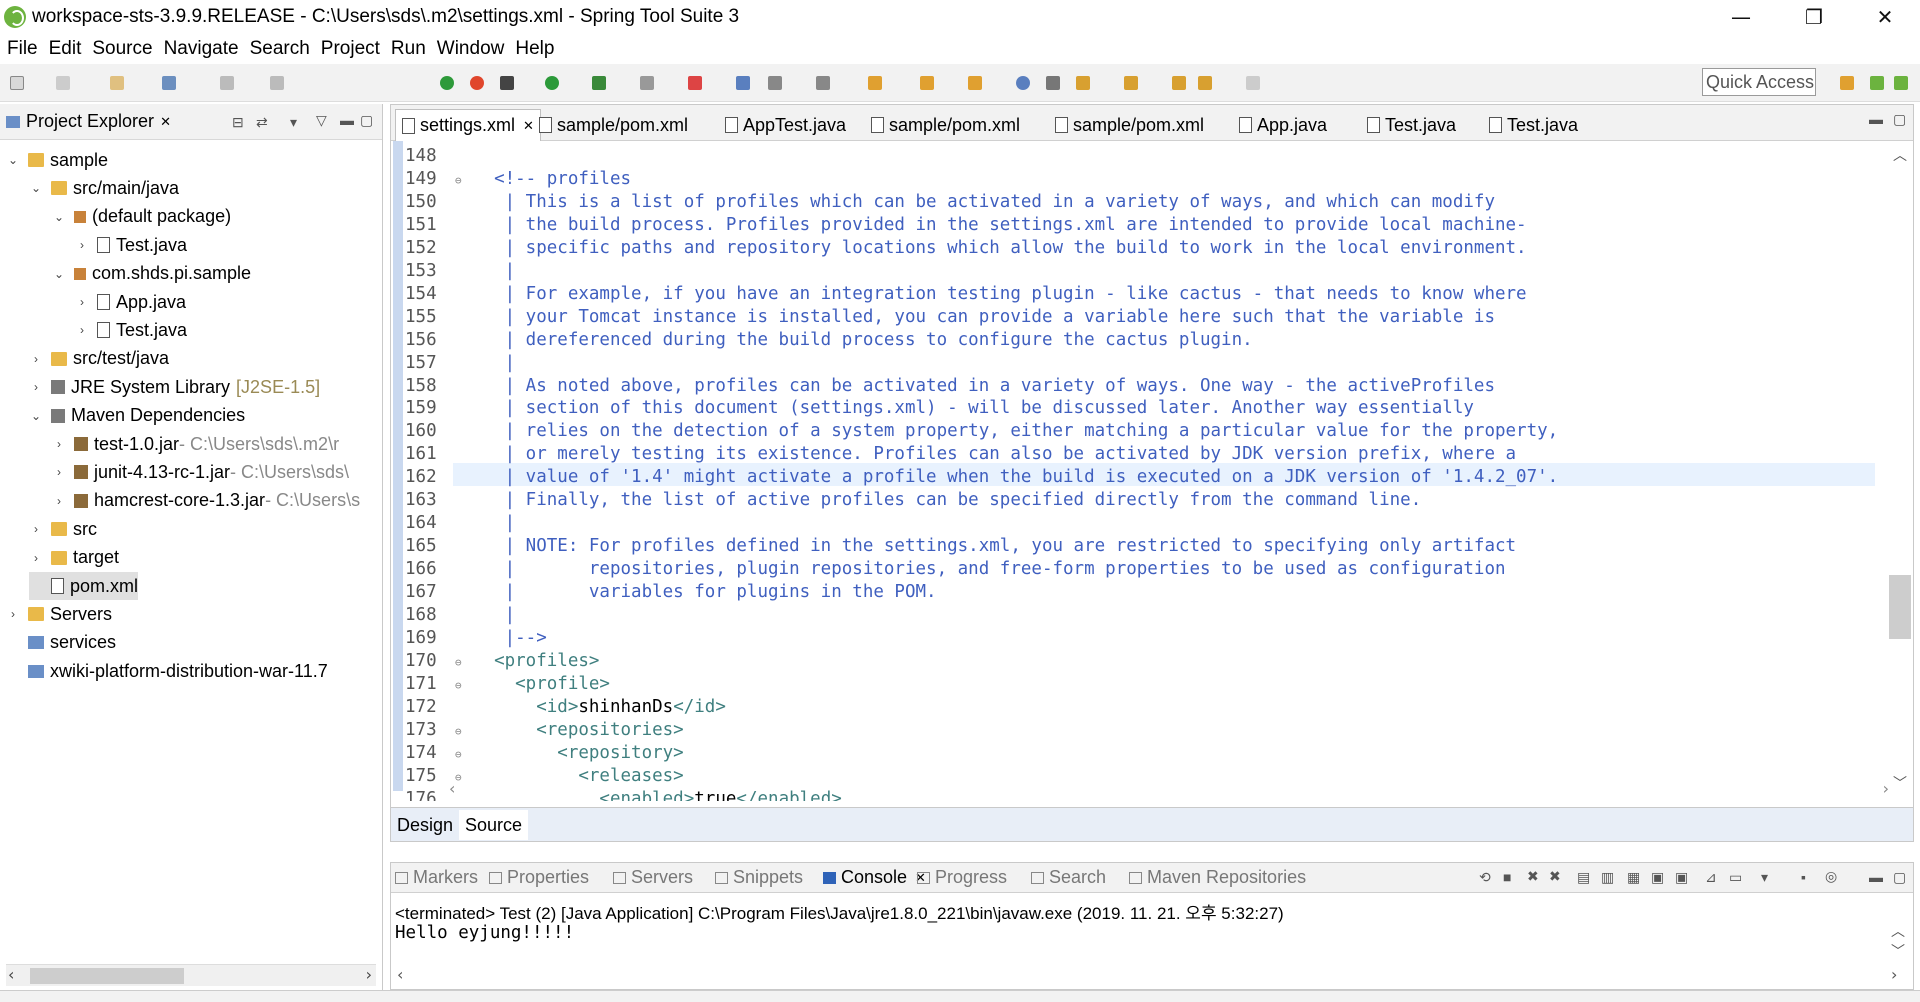 This screenshot has width=1920, height=1002. I want to click on tab-maven-repositories: Maven Repositories, so click(1217, 877).